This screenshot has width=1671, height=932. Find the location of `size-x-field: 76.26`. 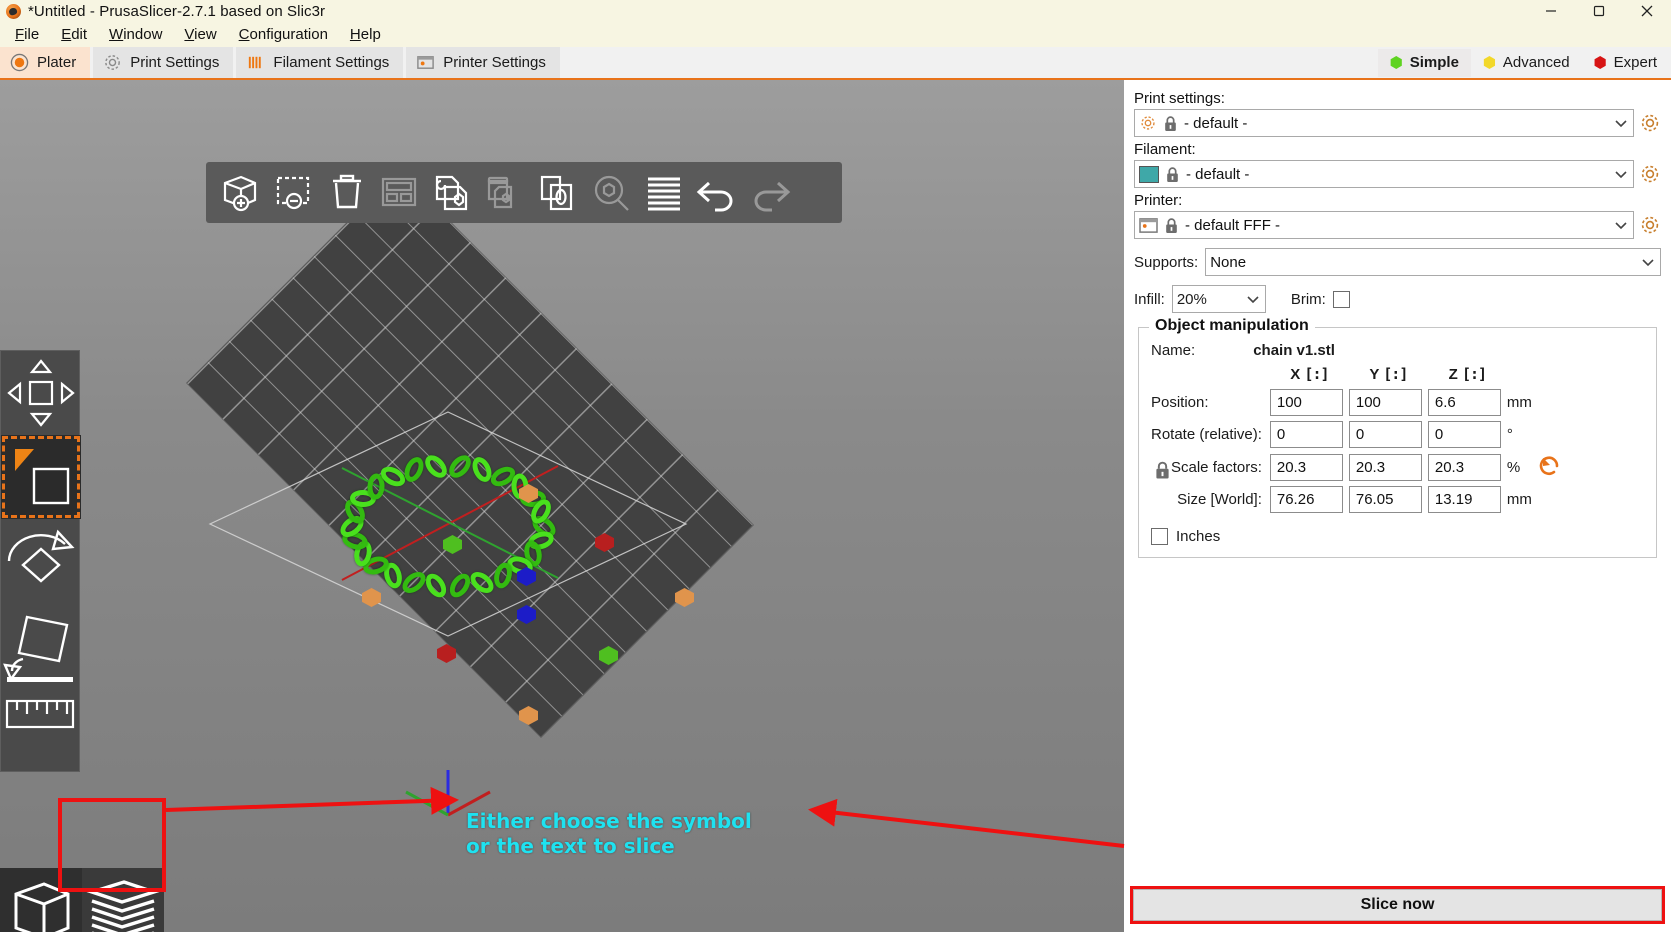

size-x-field: 76.26 is located at coordinates (1306, 499).